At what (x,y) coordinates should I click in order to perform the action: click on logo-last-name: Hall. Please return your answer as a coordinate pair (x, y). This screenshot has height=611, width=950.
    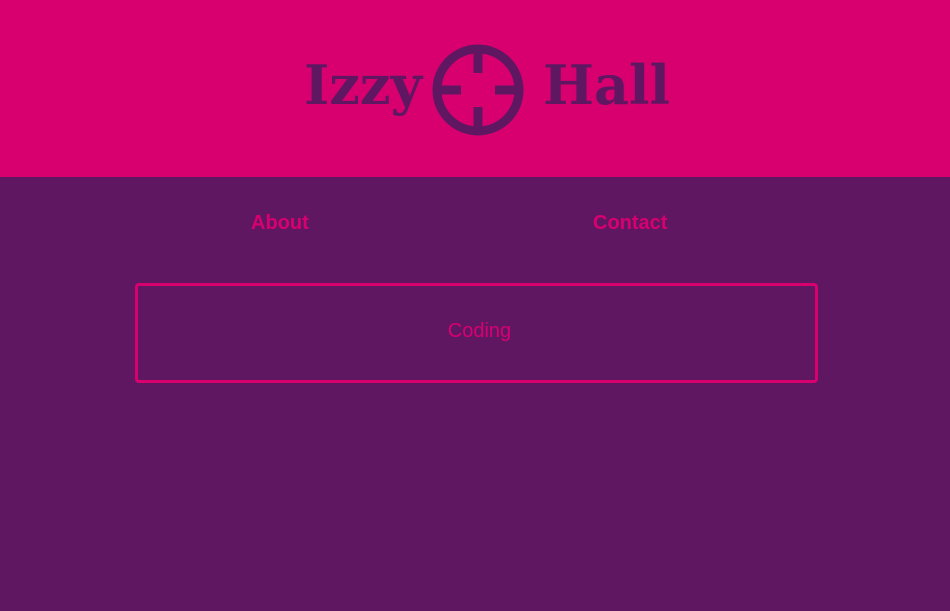
    Looking at the image, I should click on (607, 85).